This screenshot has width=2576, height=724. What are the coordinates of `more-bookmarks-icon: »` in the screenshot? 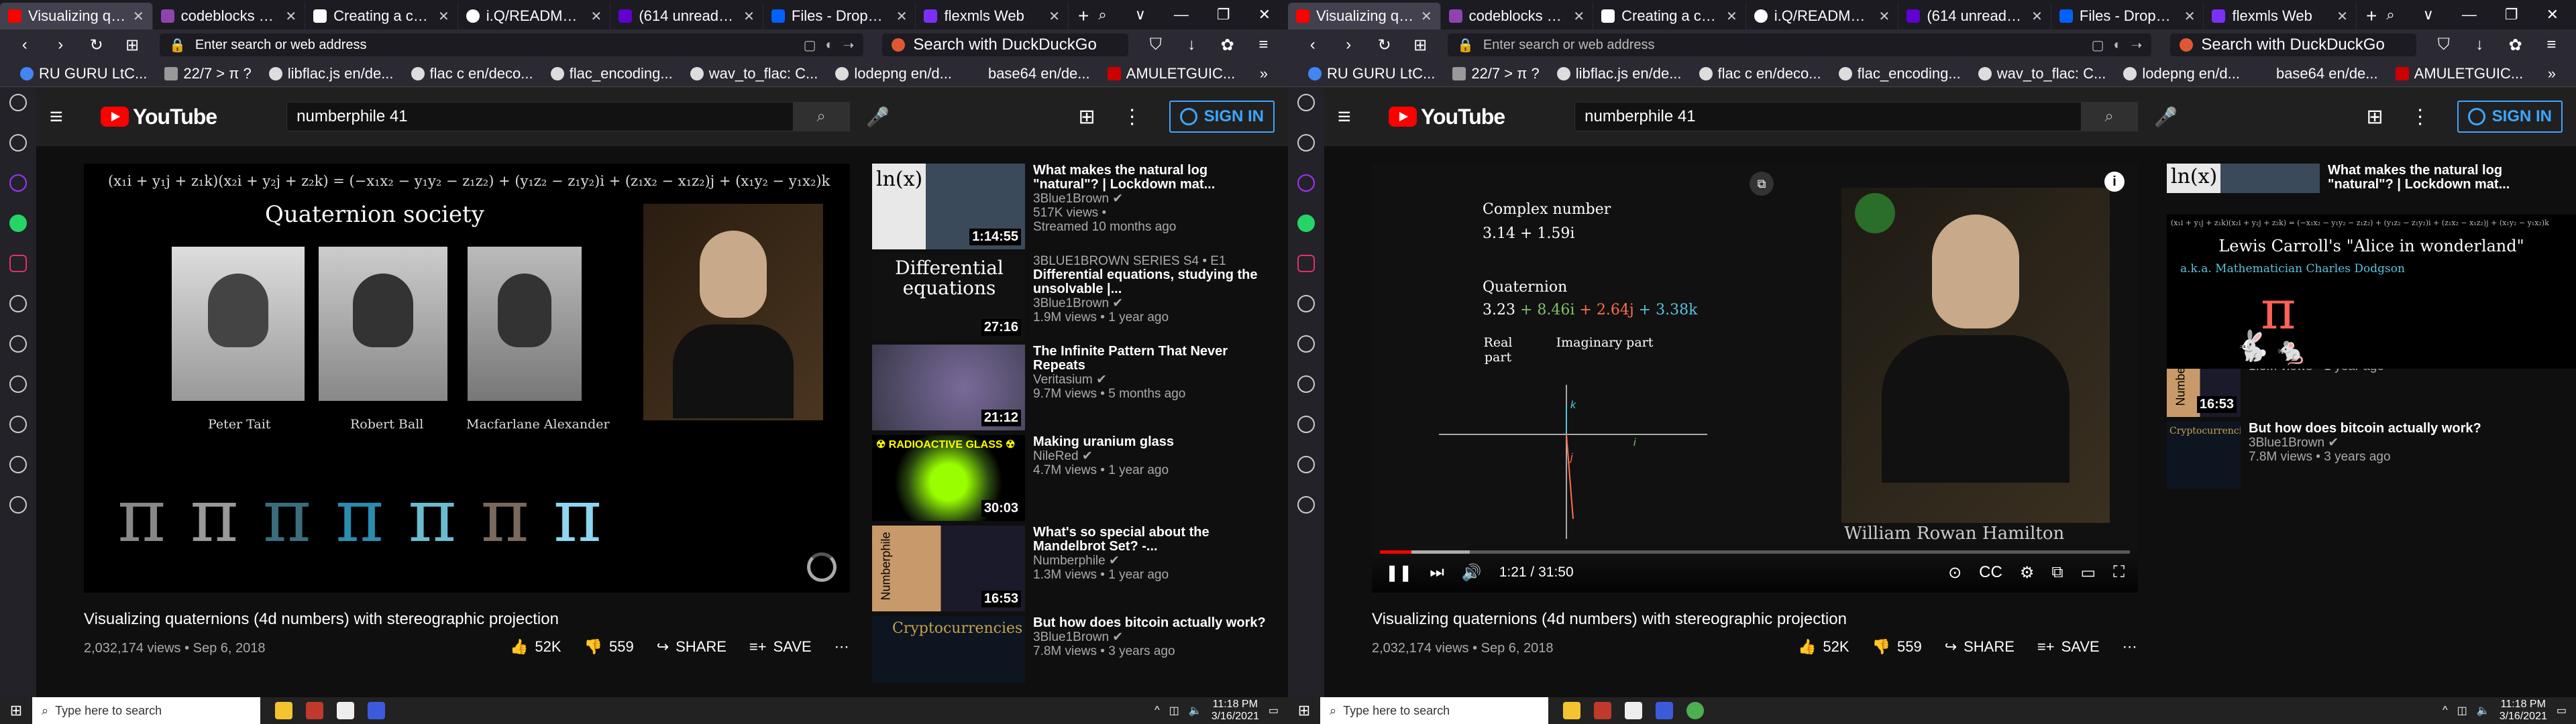 It's located at (1264, 73).